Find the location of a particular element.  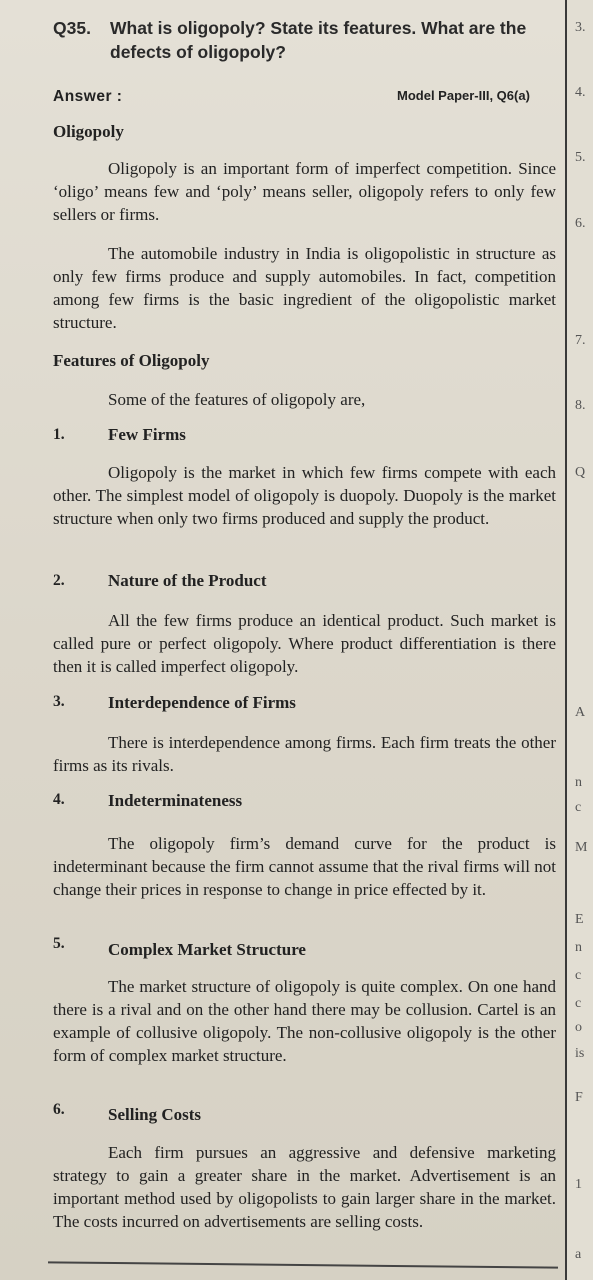

feature-title: Few Firms is located at coordinates (147, 434).